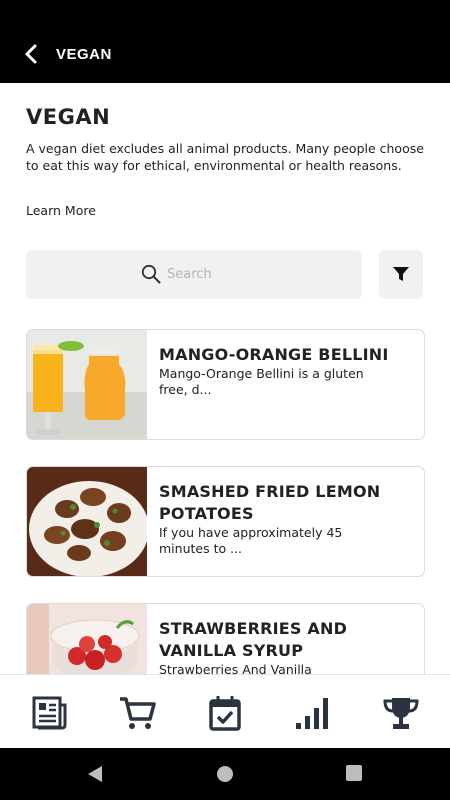 Image resolution: width=450 pixels, height=800 pixels. Describe the element at coordinates (401, 713) in the screenshot. I see `trophy-icon` at that location.